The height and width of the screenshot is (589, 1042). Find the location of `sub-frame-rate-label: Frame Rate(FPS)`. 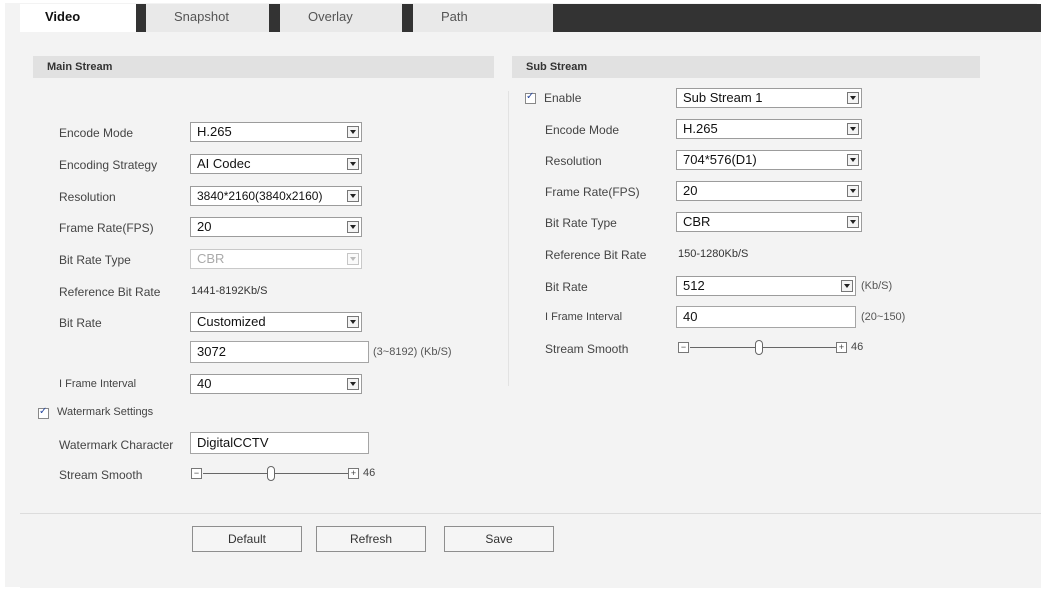

sub-frame-rate-label: Frame Rate(FPS) is located at coordinates (592, 192).